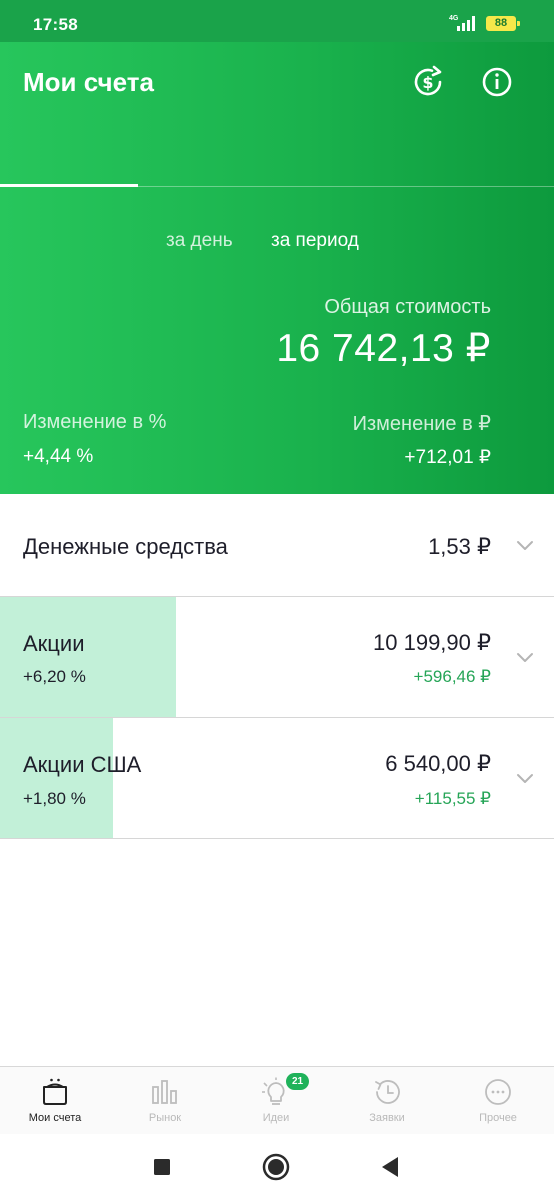 This screenshot has width=554, height=1200. I want to click on page-title: Мои счета, so click(88, 82).